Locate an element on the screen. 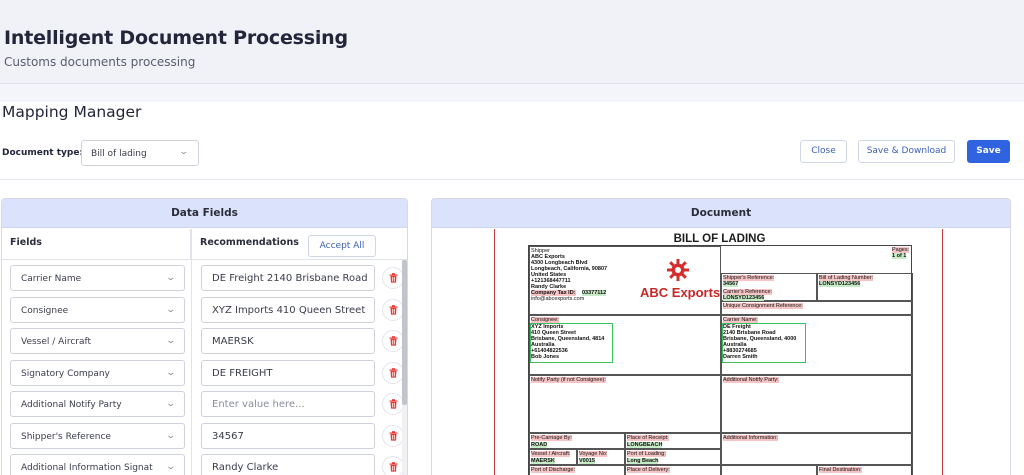 The width and height of the screenshot is (1024, 475). field-select: Additional Notify Party ⌄ is located at coordinates (97, 404).